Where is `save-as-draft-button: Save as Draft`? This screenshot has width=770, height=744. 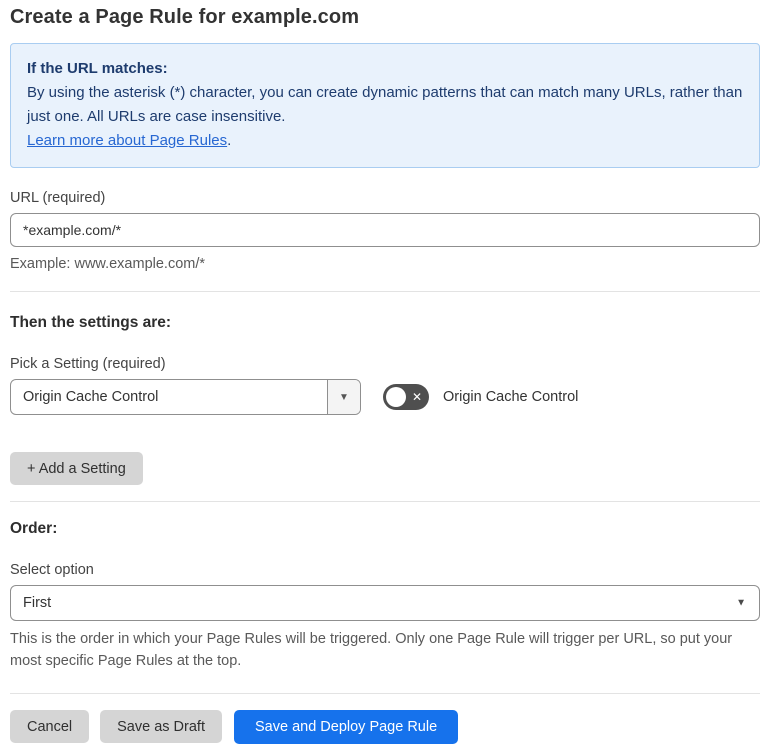 save-as-draft-button: Save as Draft is located at coordinates (161, 727).